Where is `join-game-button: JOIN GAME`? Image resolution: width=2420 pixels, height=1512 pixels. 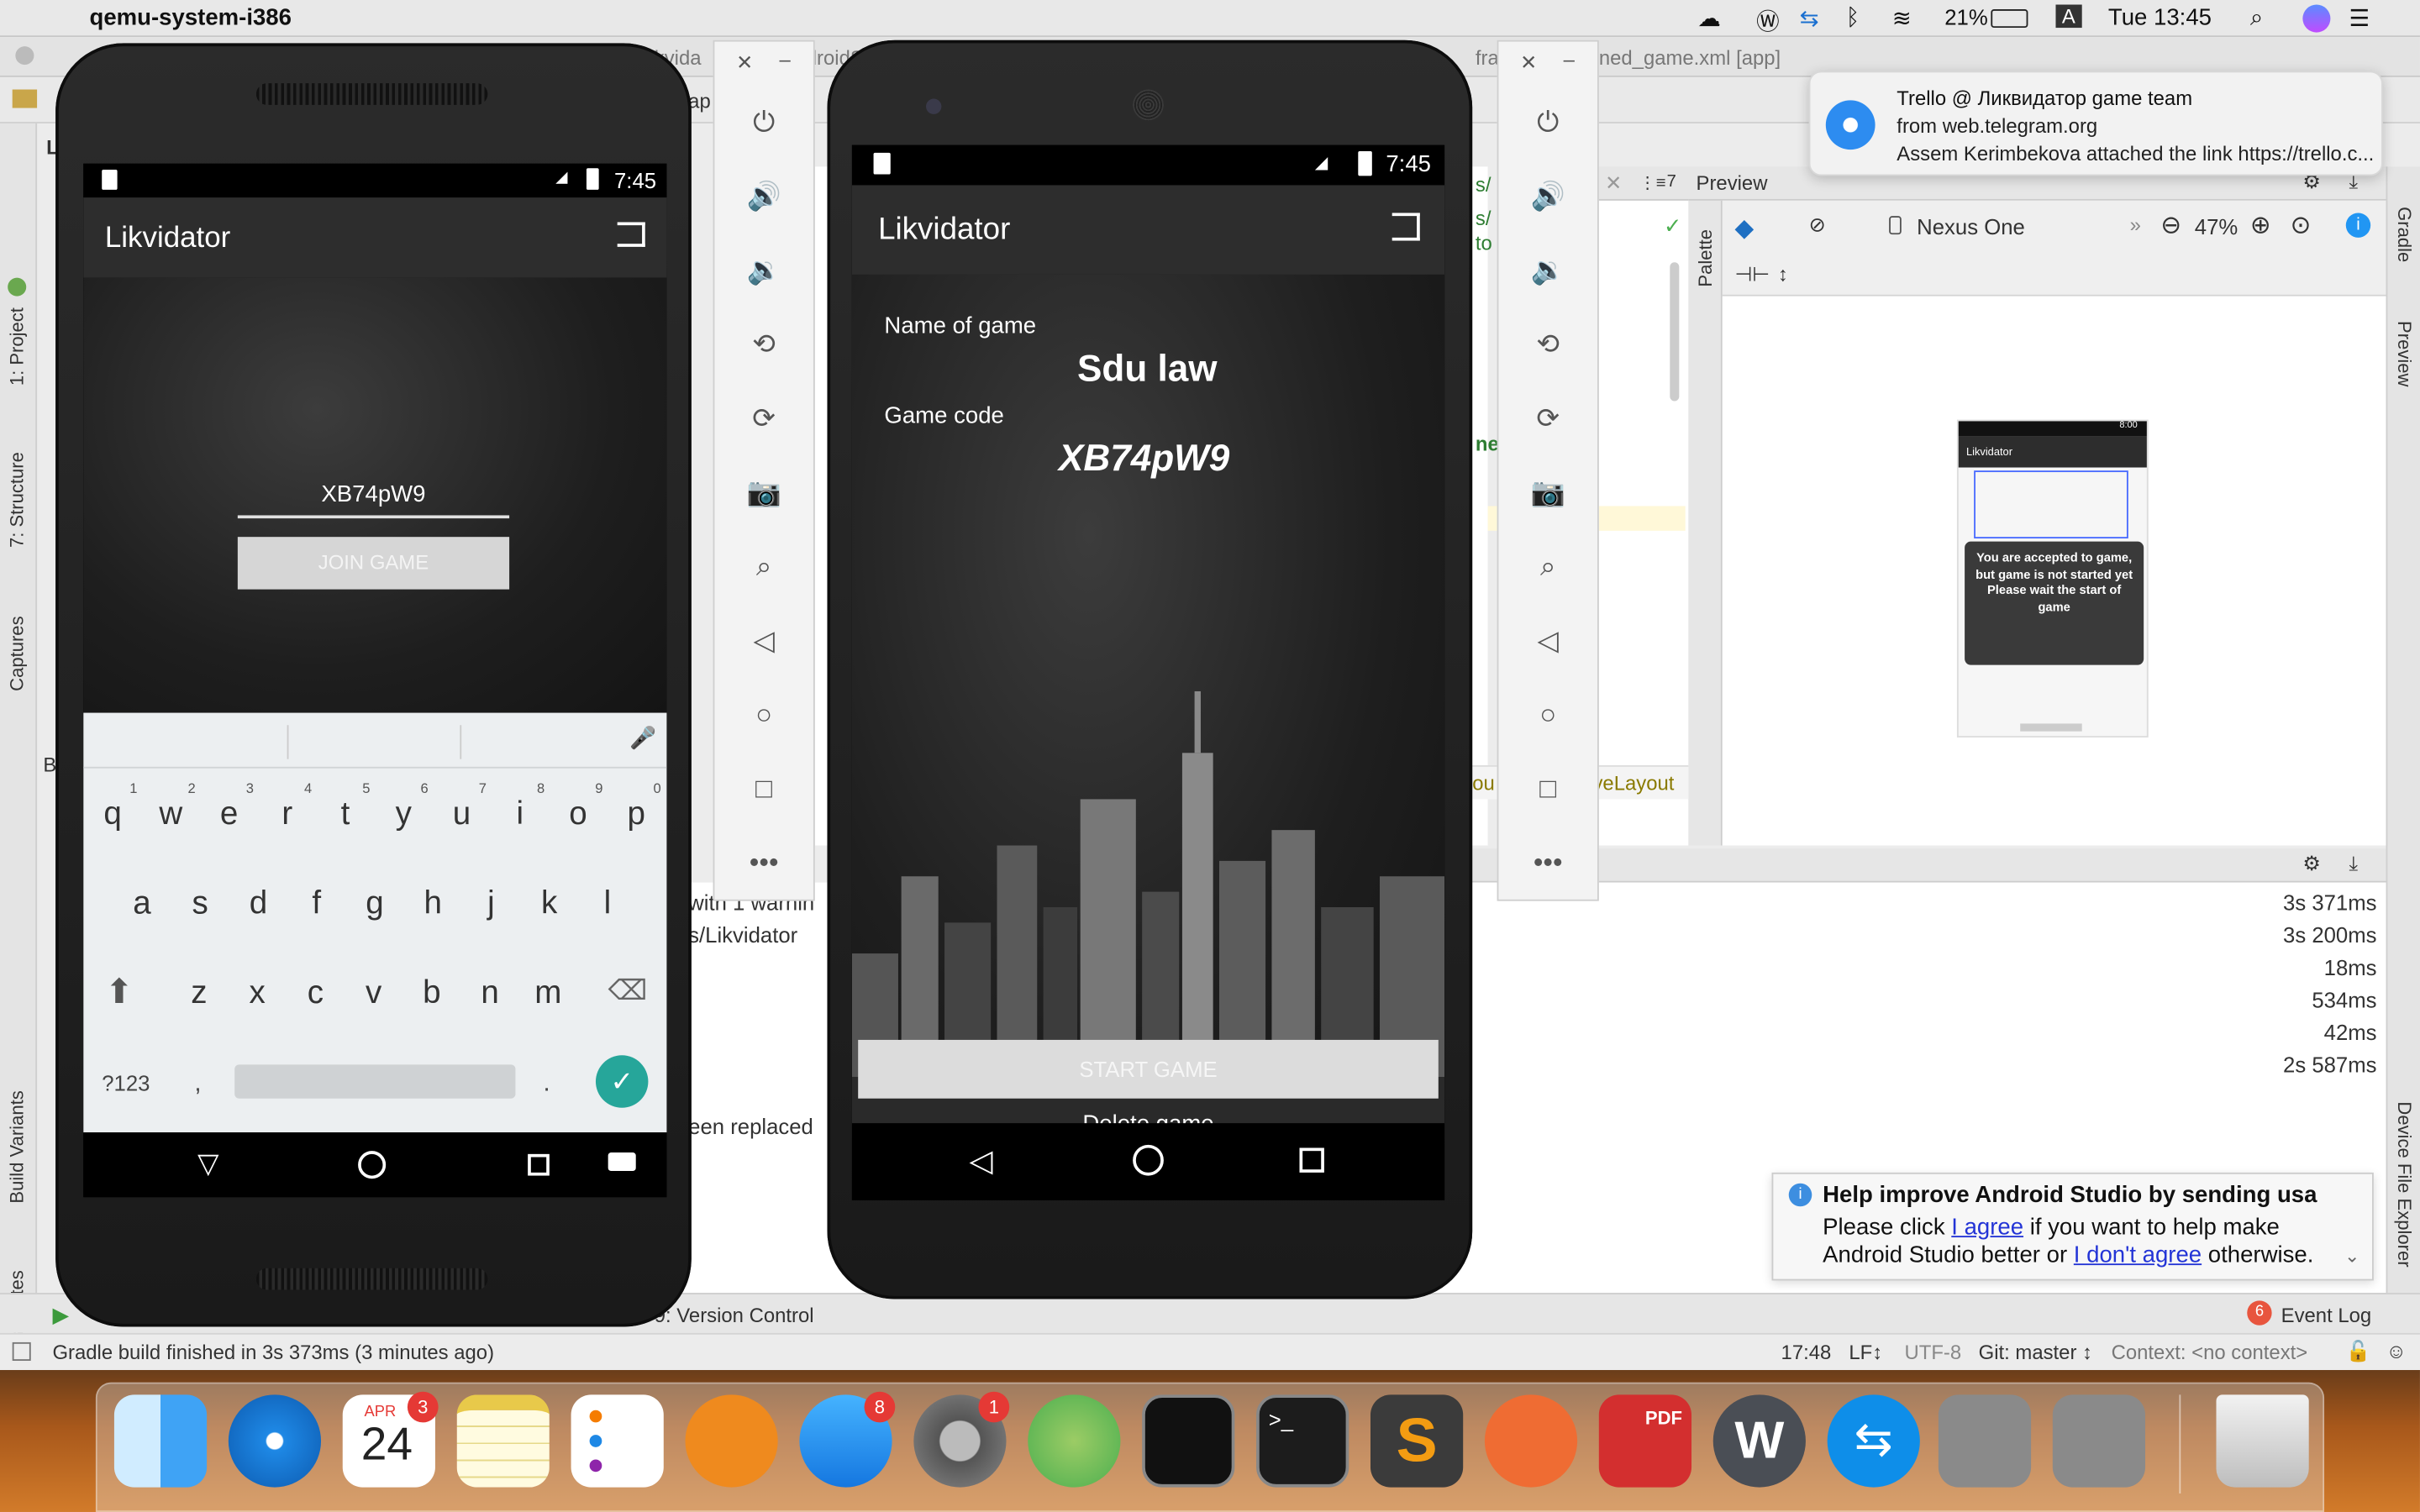 join-game-button: JOIN GAME is located at coordinates (374, 563).